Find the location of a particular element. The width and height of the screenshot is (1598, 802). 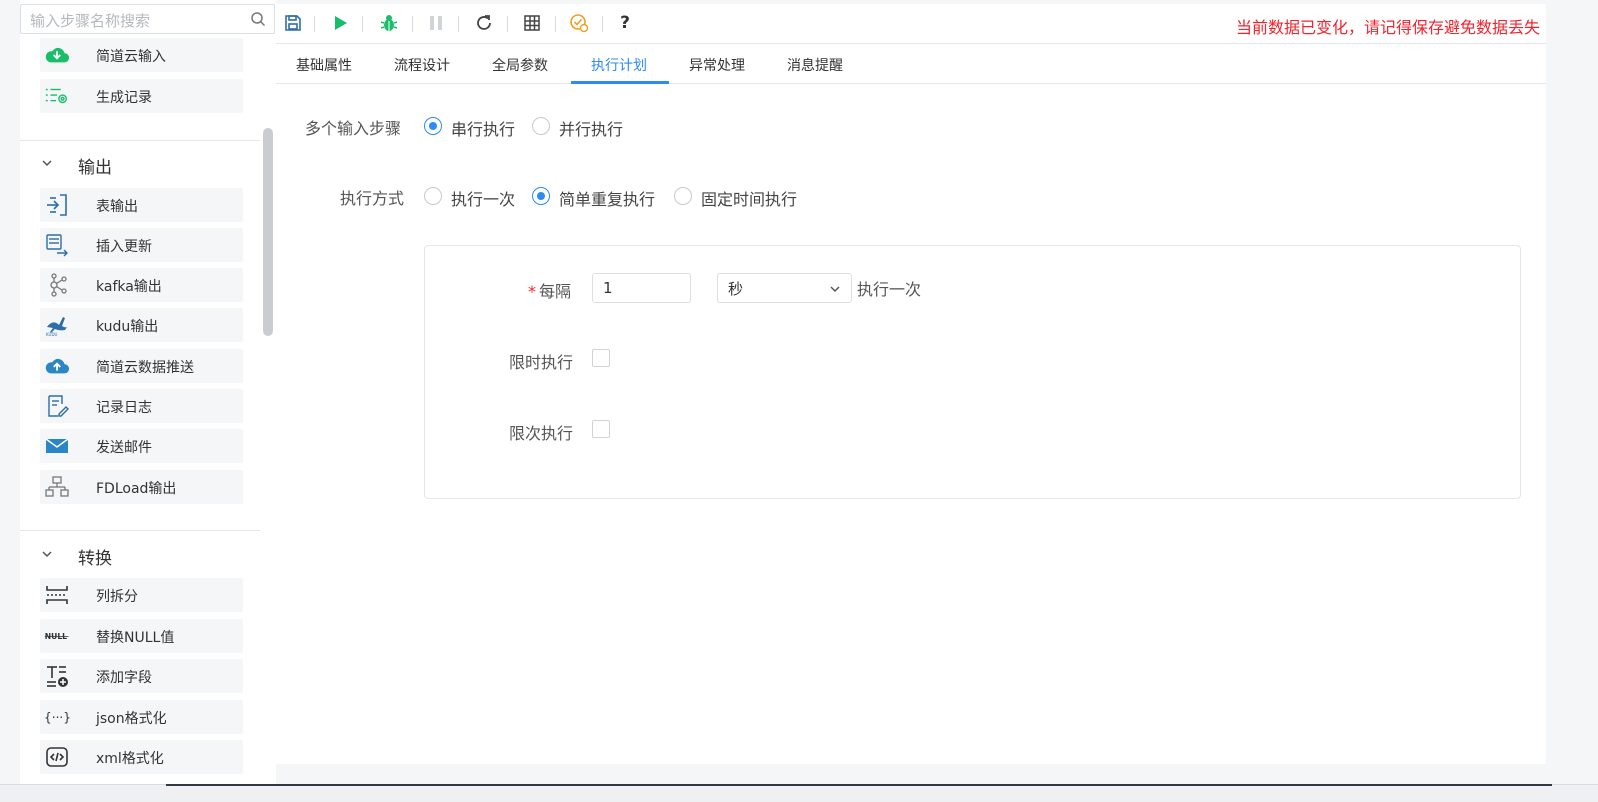

step-item-label: 添加字段 is located at coordinates (124, 678).